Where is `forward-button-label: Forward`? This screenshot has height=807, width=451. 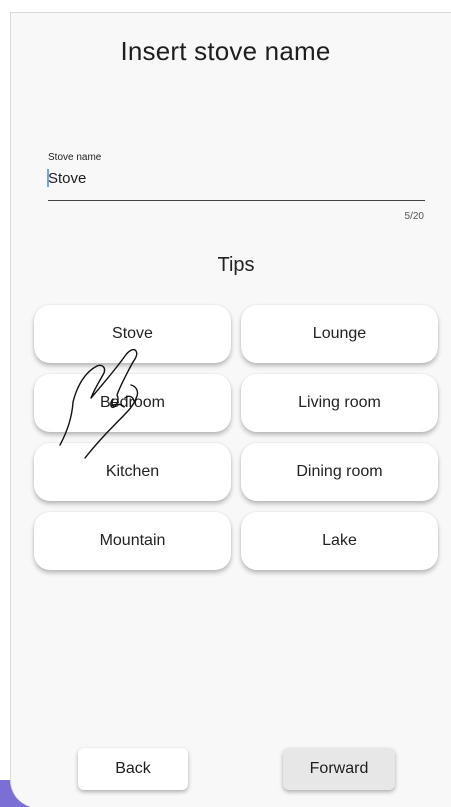
forward-button-label: Forward is located at coordinates (339, 768).